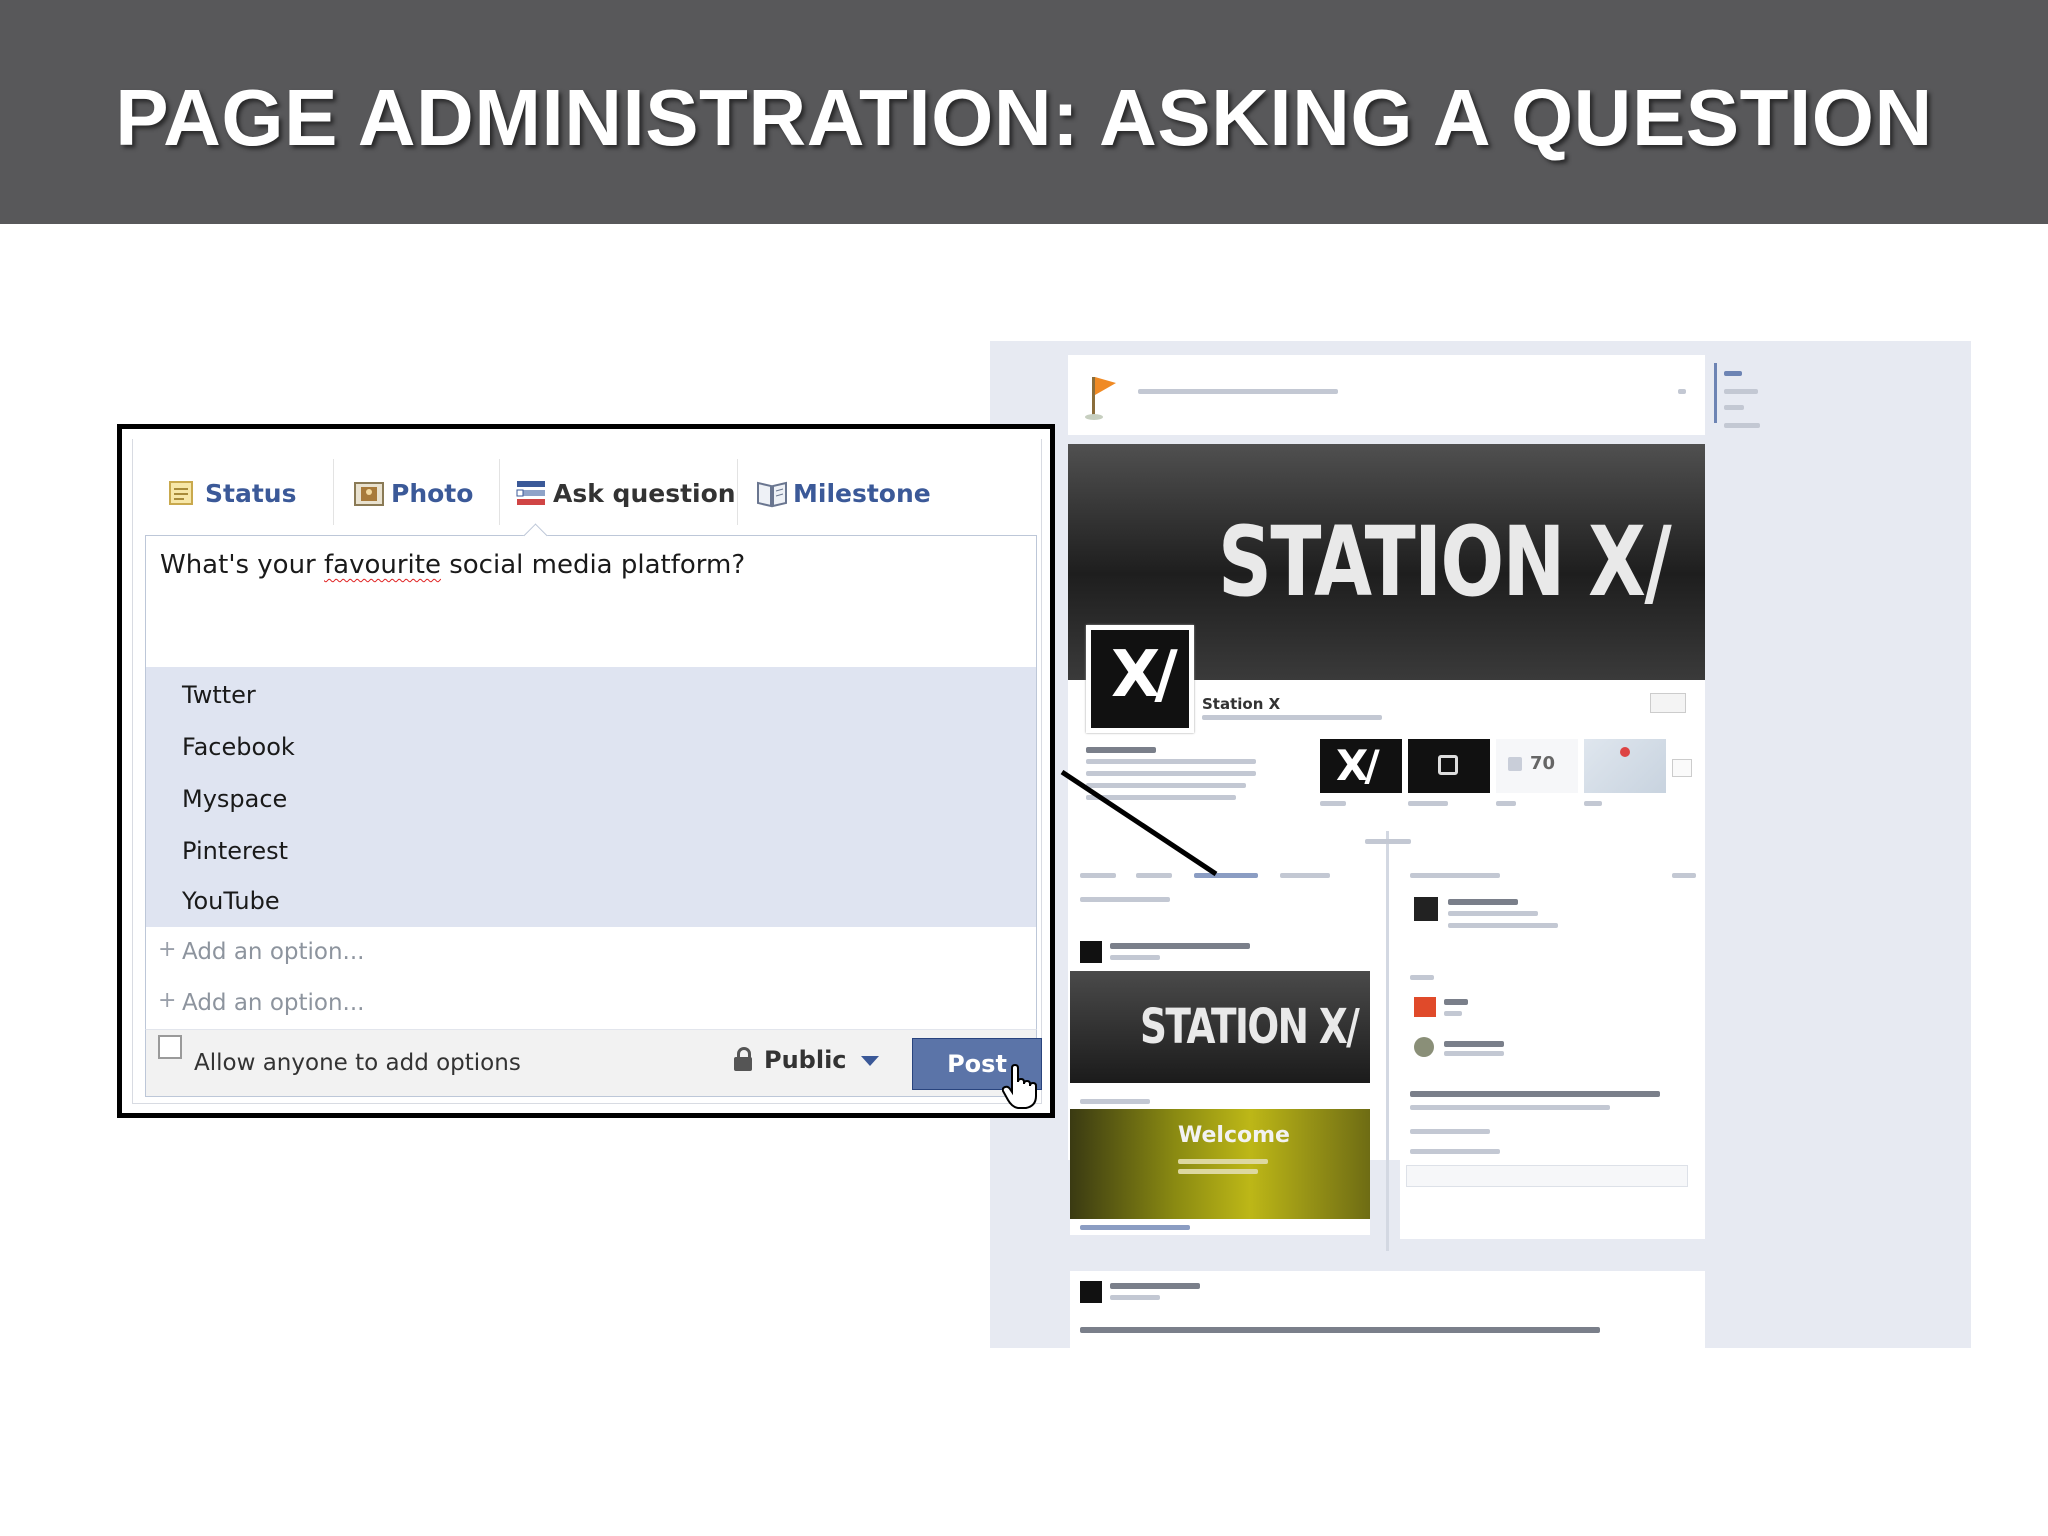 The image size is (2048, 1536). Describe the element at coordinates (382, 565) in the screenshot. I see `misspelled-word: favourite` at that location.